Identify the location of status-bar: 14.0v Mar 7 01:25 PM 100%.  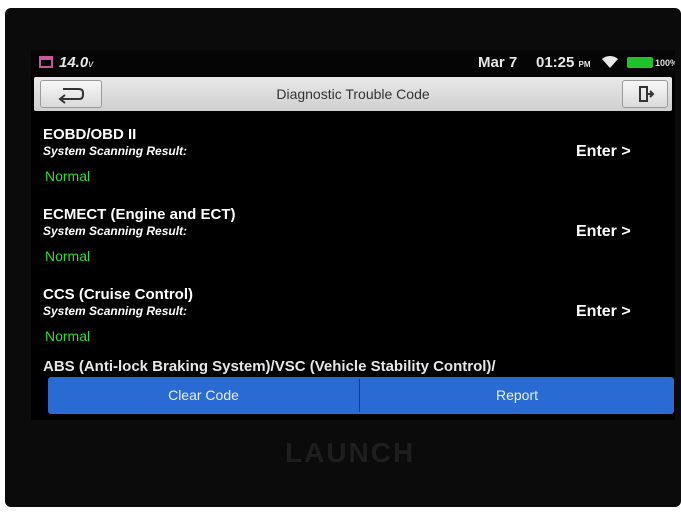
(353, 63).